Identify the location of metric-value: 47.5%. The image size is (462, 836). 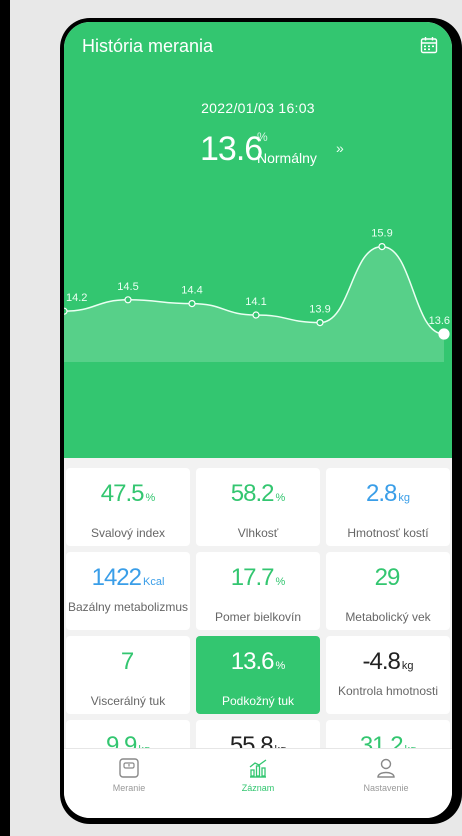
(128, 493).